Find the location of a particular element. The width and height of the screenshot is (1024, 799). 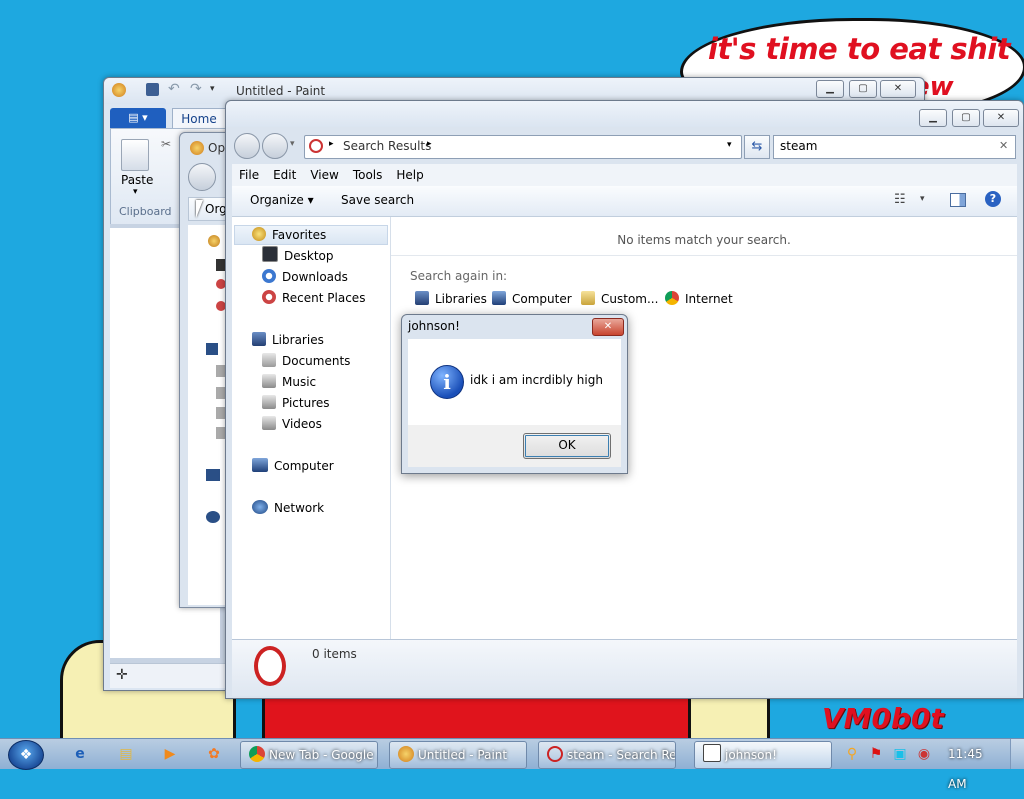

preview-pane-icon is located at coordinates (958, 200).